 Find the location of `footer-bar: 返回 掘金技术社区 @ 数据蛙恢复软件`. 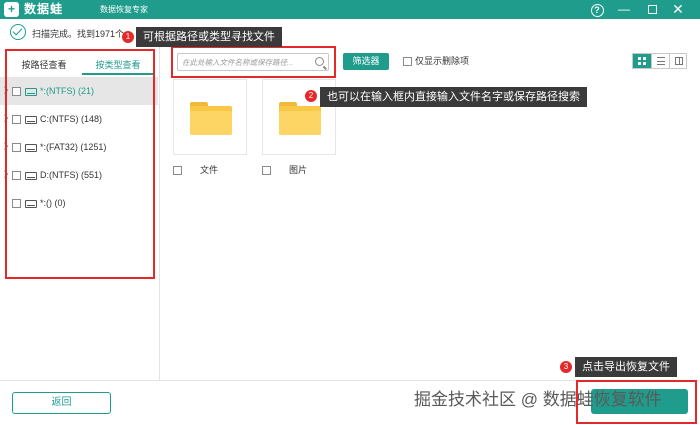

footer-bar: 返回 掘金技术社区 @ 数据蛙恢复软件 is located at coordinates (350, 402).